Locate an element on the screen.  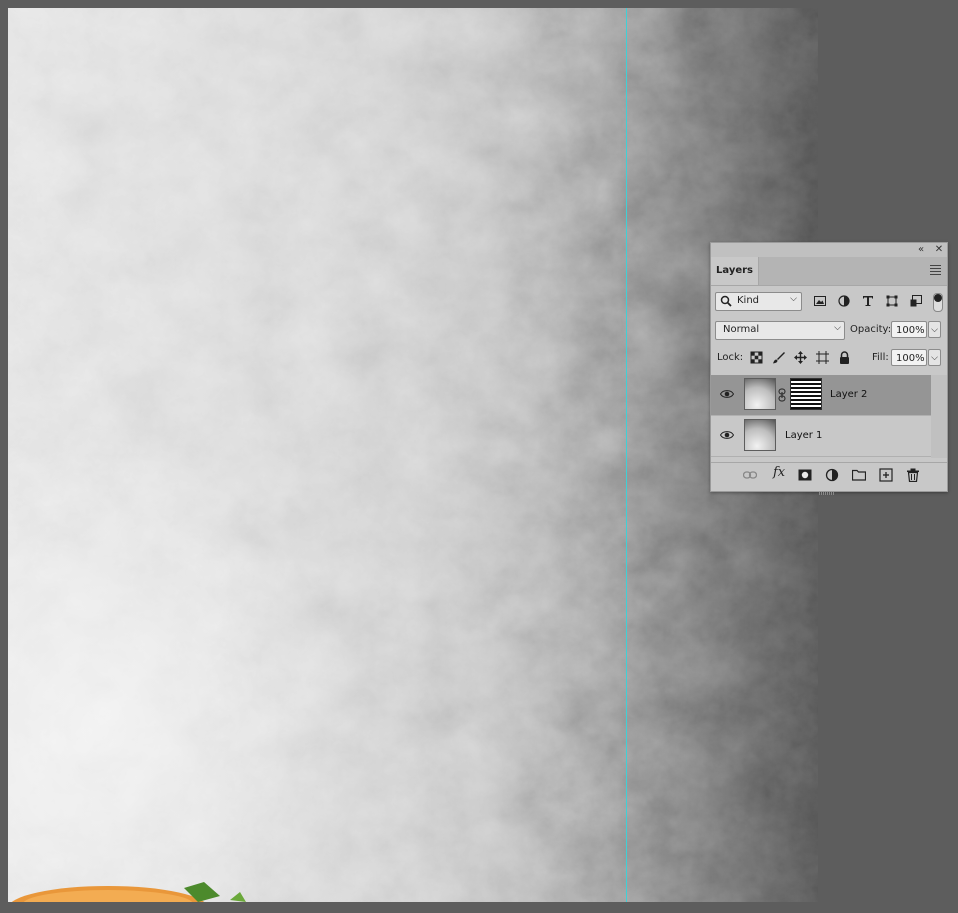
blend-opacity-row: Normal ⌵ Opacity: 100% ⌵ is located at coordinates (829, 330).